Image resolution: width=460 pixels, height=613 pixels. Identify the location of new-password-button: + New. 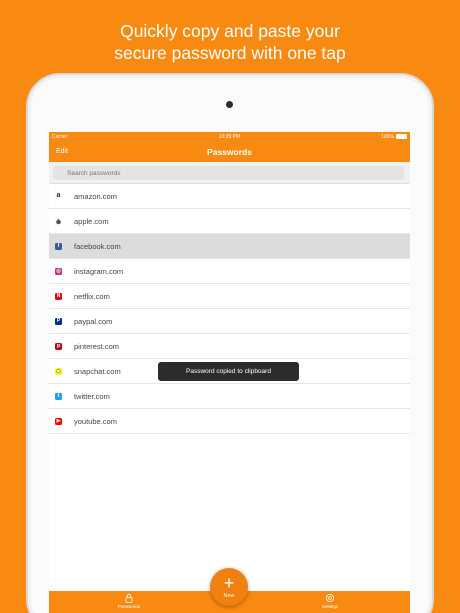
(229, 587).